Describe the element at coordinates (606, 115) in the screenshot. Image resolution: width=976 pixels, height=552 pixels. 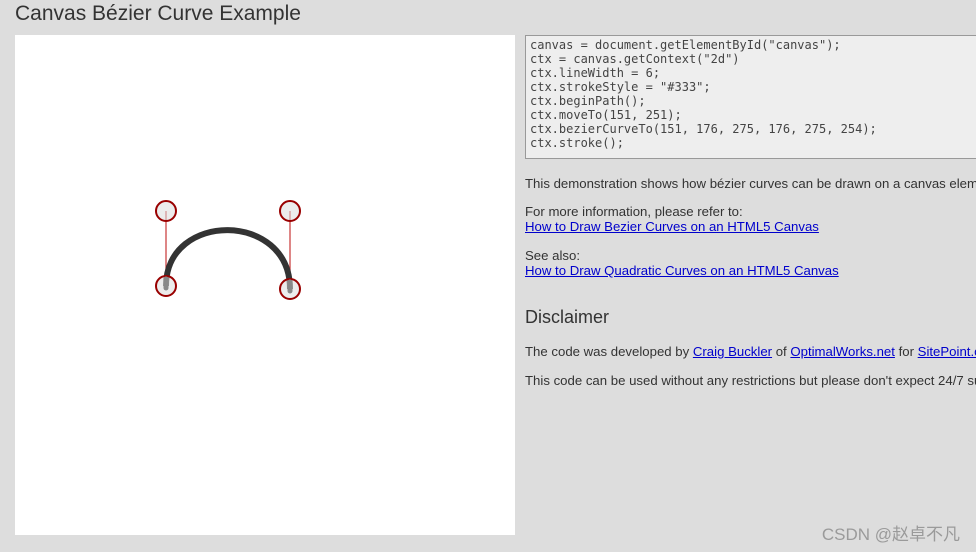
I see `code-line: ctx.moveTo(151, 251);` at that location.